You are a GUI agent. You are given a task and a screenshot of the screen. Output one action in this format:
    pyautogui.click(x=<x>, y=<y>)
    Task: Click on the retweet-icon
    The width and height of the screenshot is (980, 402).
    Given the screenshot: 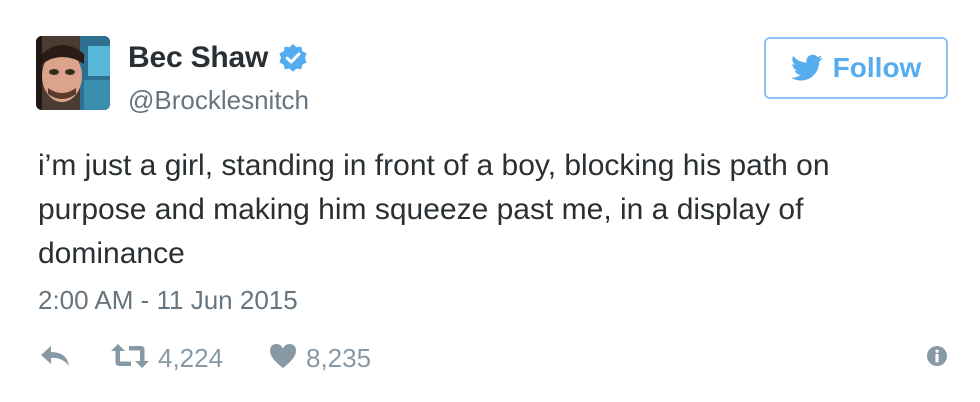 What is the action you would take?
    pyautogui.click(x=130, y=358)
    